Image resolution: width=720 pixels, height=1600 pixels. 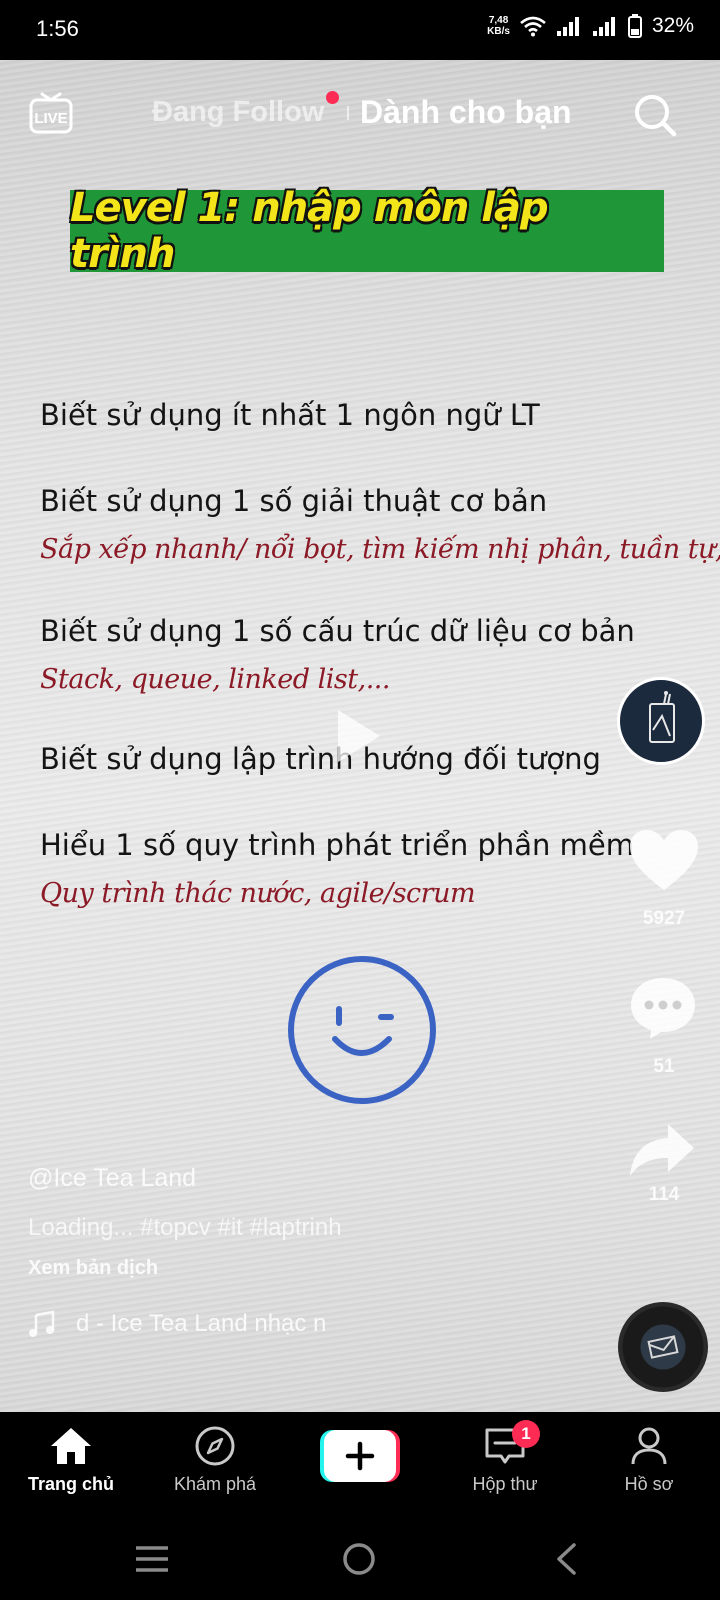 I want to click on play-icon, so click(x=358, y=736).